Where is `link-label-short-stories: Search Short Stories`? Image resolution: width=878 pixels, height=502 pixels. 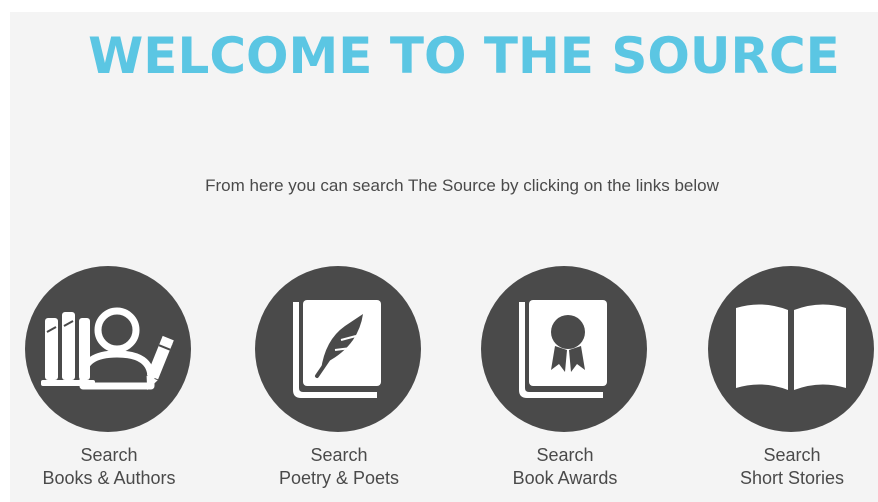 link-label-short-stories: Search Short Stories is located at coordinates (786, 467).